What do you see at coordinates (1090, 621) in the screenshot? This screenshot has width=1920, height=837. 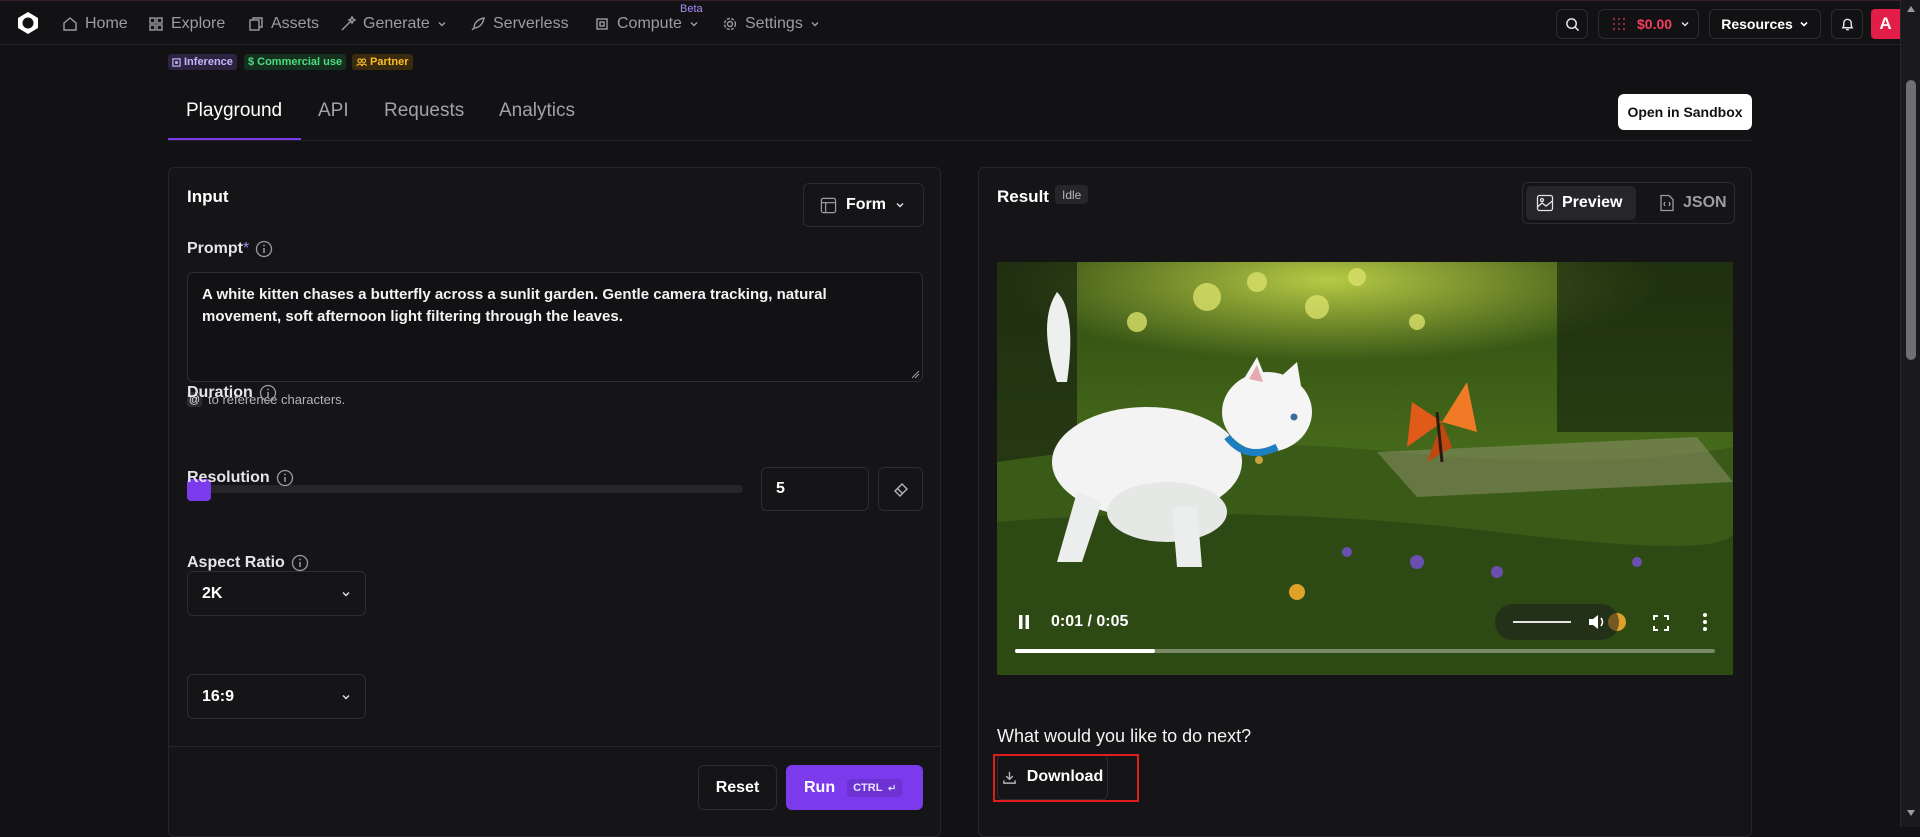 I see `video-time: 0:01 / 0:05` at bounding box center [1090, 621].